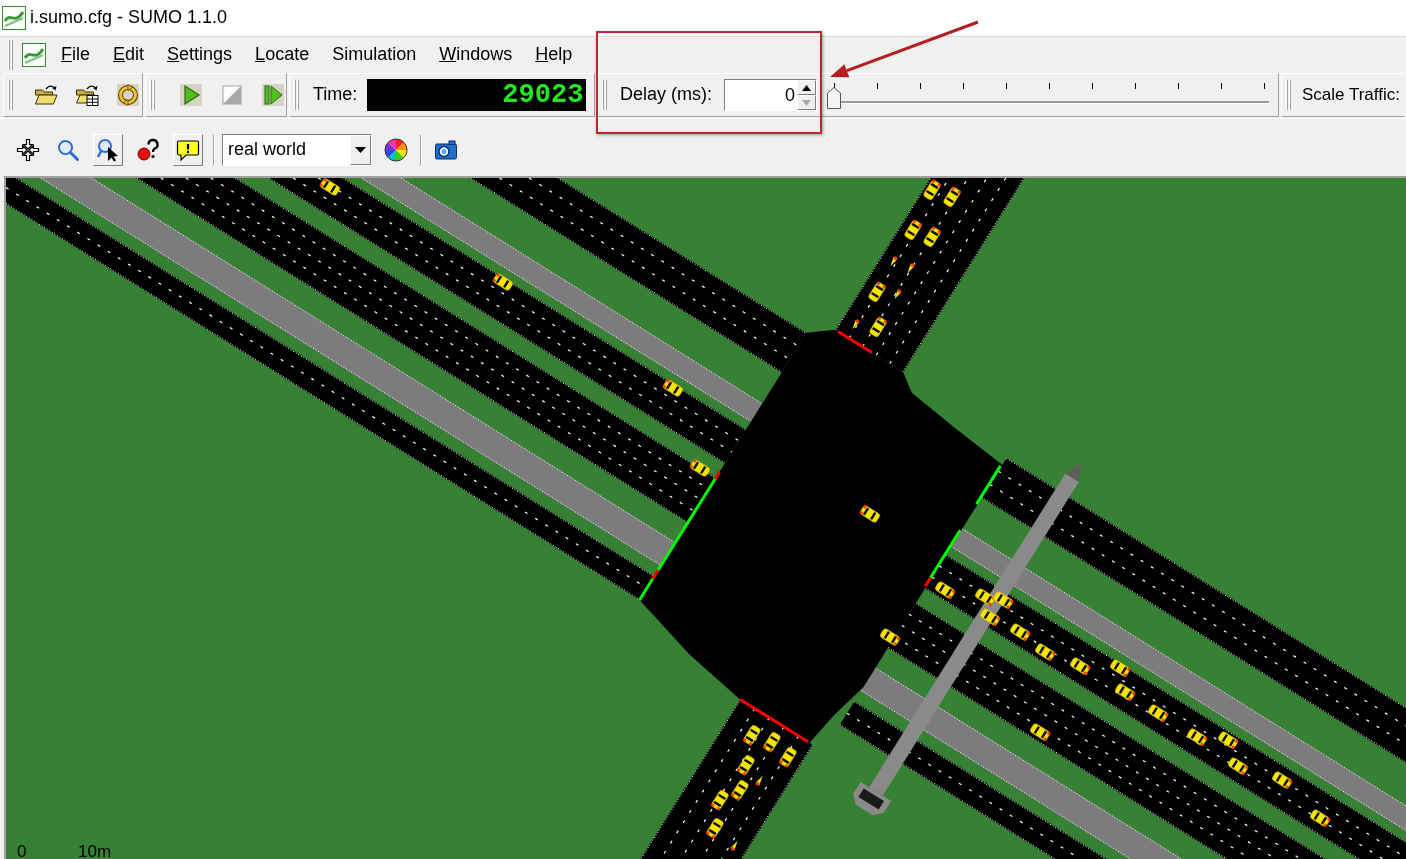  What do you see at coordinates (374, 54) in the screenshot?
I see `menu-item: Simulation` at bounding box center [374, 54].